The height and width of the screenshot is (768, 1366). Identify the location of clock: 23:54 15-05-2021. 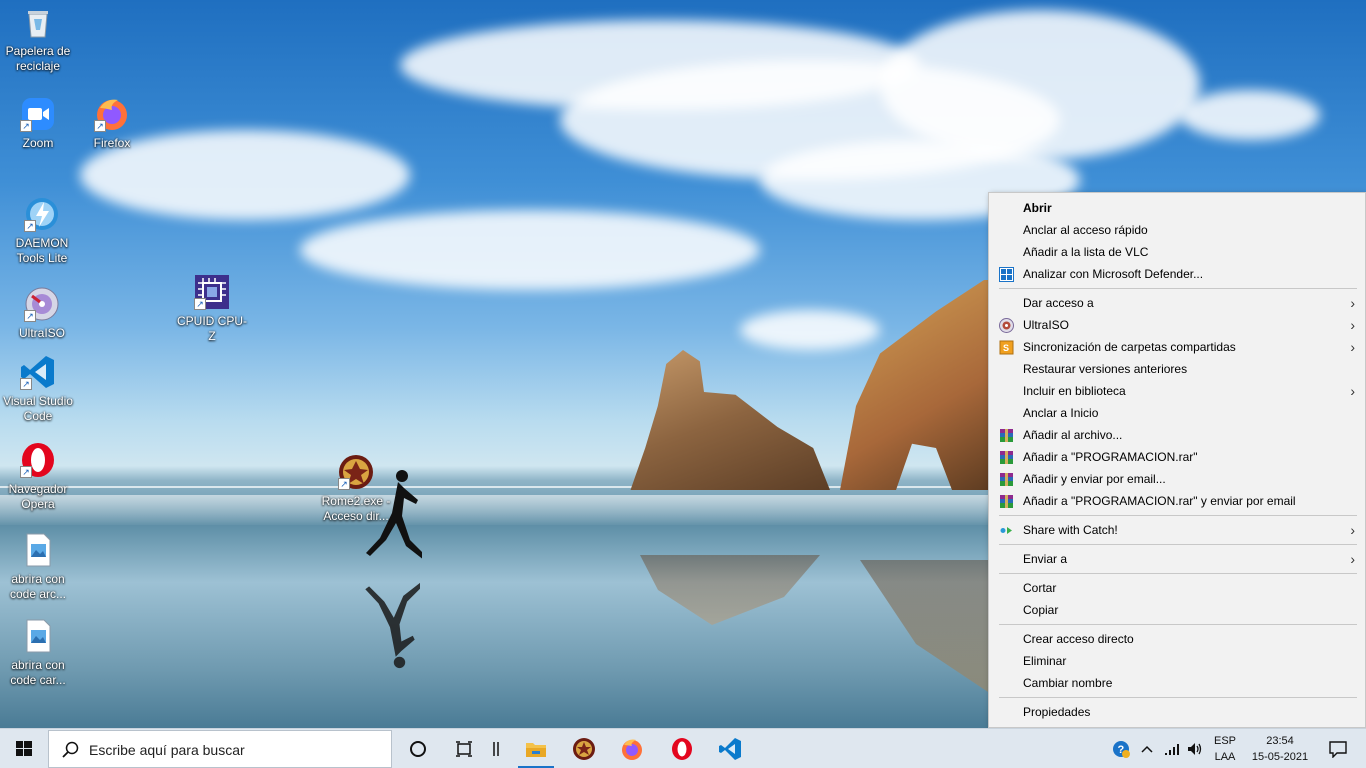
(1280, 749).